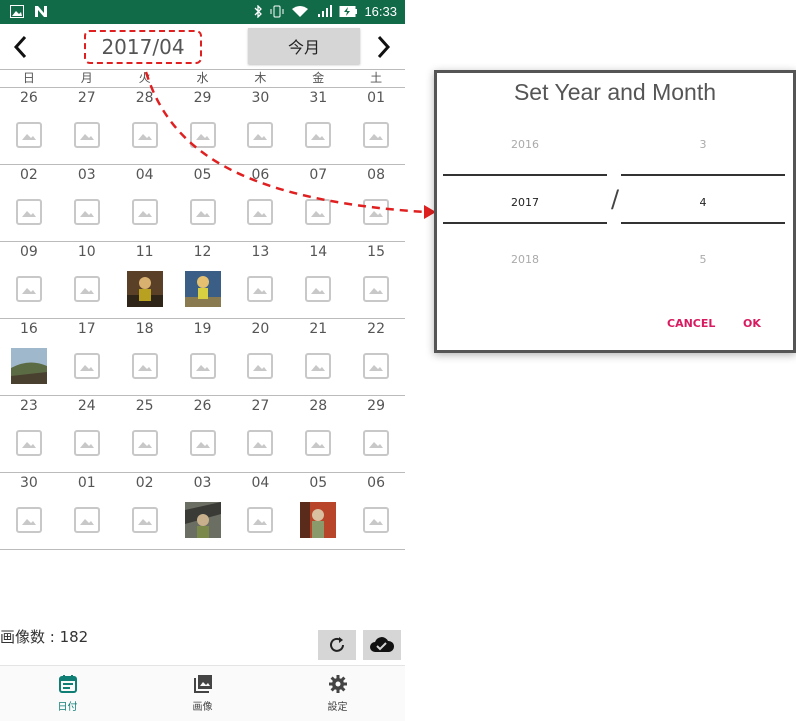 The width and height of the screenshot is (796, 721). I want to click on day-number: 09, so click(29, 252).